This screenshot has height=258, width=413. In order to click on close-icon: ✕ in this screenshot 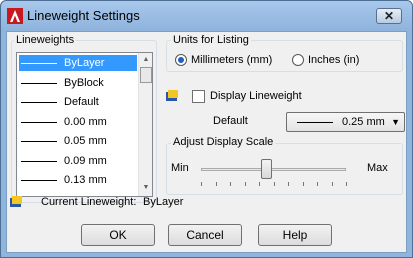, I will do `click(389, 16)`.